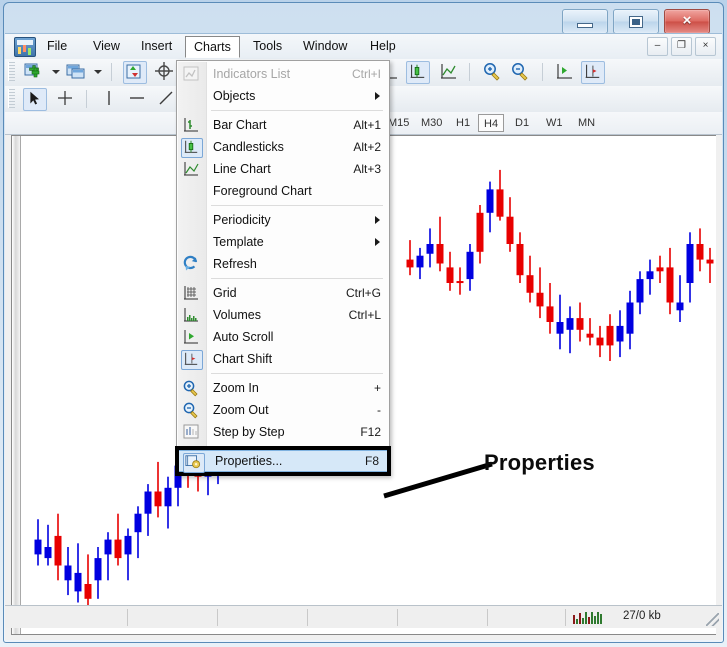 Image resolution: width=727 pixels, height=647 pixels. Describe the element at coordinates (252, 74) in the screenshot. I see `menu-item-label: Indicators List` at that location.